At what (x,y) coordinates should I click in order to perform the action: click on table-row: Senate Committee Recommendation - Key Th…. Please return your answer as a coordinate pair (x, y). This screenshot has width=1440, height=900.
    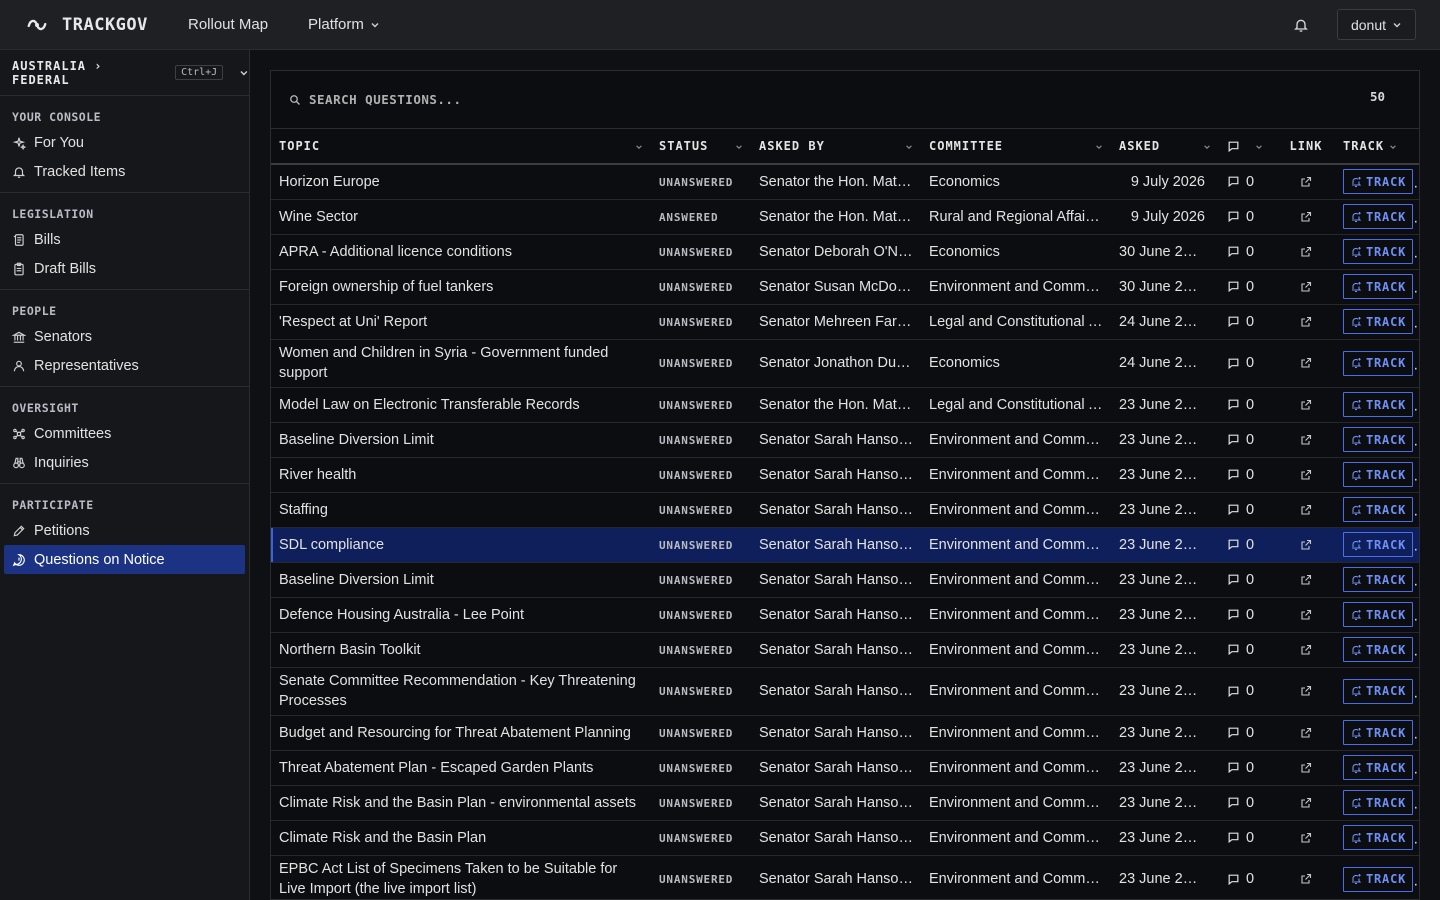
    Looking at the image, I should click on (845, 691).